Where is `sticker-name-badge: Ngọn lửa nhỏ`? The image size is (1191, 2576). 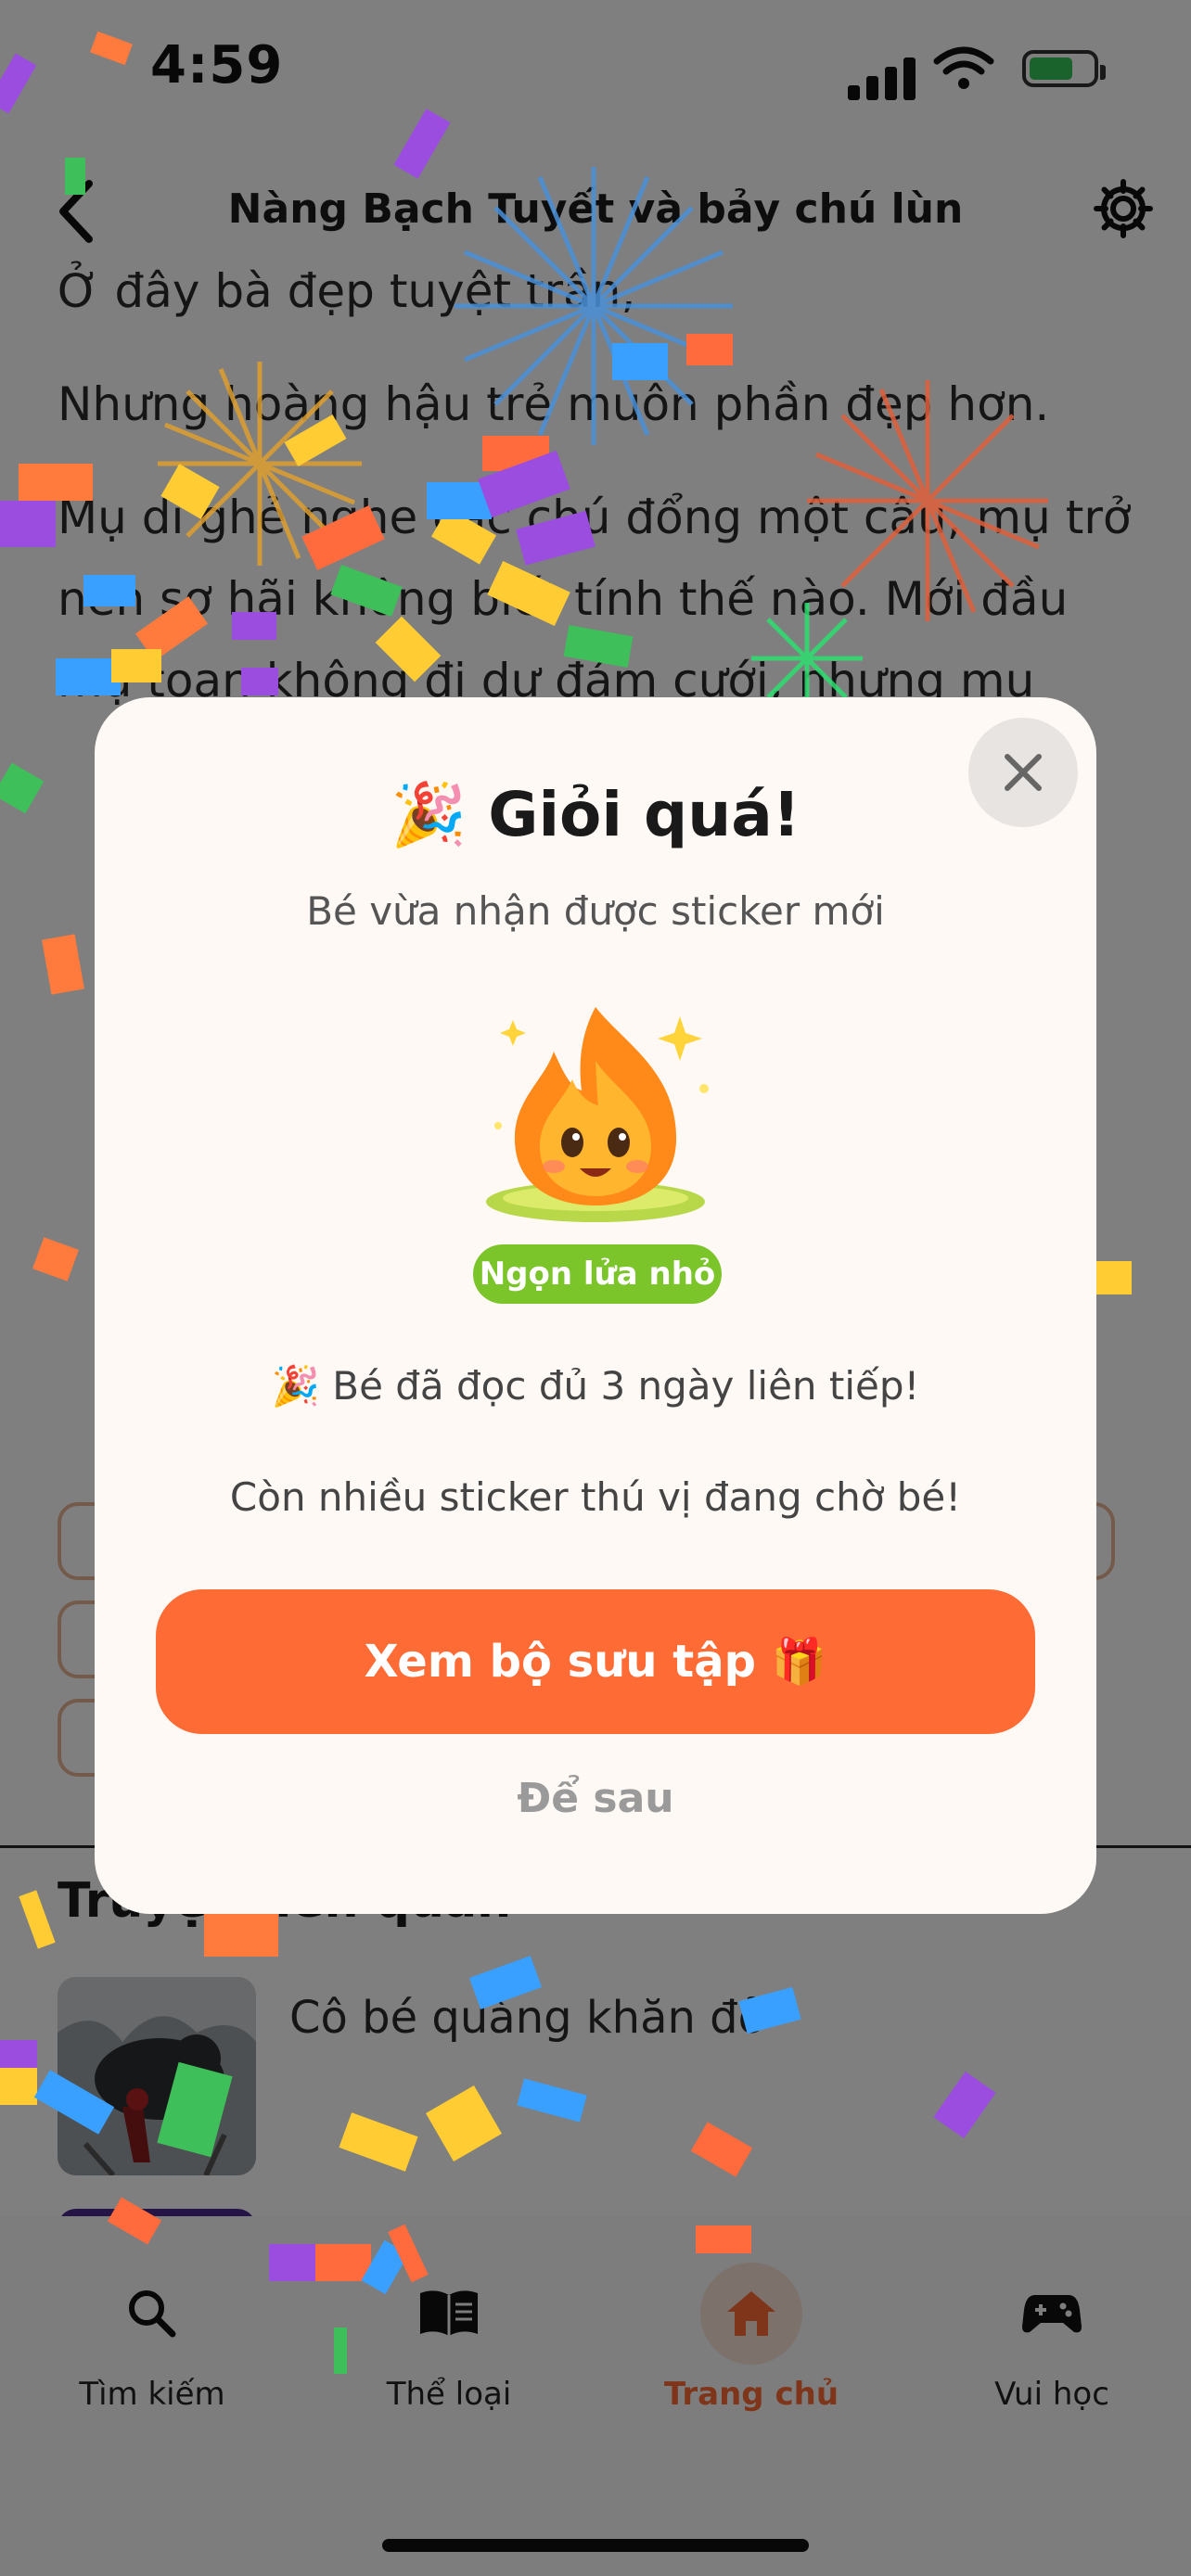
sticker-name-badge: Ngọn lửa nhỏ is located at coordinates (597, 1274).